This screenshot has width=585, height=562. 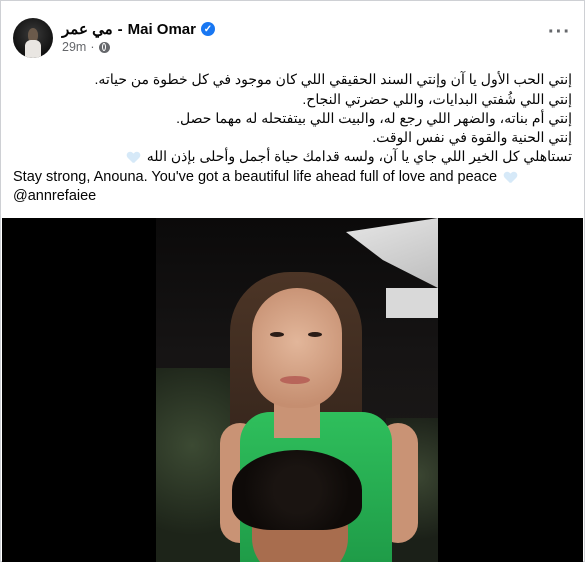 What do you see at coordinates (297, 490) in the screenshot?
I see `photo-man-hair` at bounding box center [297, 490].